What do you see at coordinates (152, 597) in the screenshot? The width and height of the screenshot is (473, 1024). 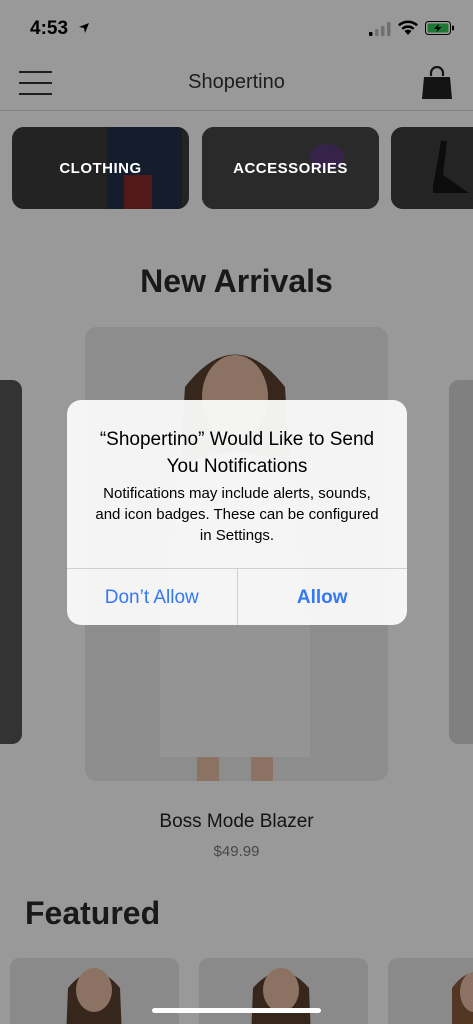 I see `dont-allow-button: Don’t Allow` at bounding box center [152, 597].